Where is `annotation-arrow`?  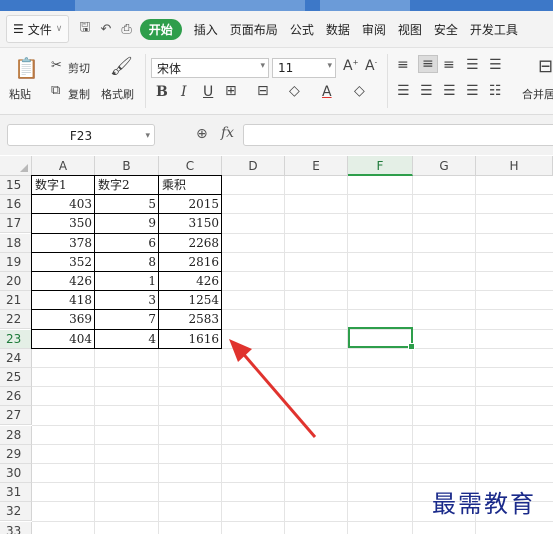
annotation-arrow is located at coordinates (273, 388).